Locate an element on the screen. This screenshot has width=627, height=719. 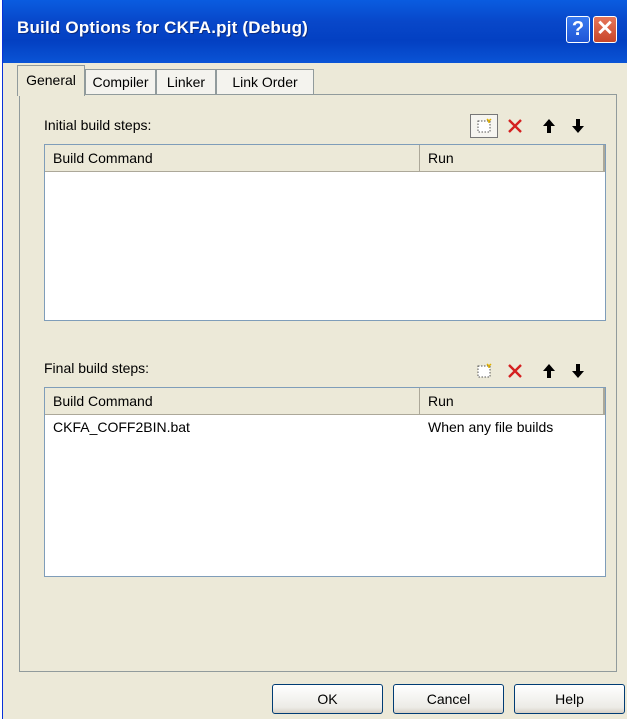
initial-move-down-button is located at coordinates (578, 126).